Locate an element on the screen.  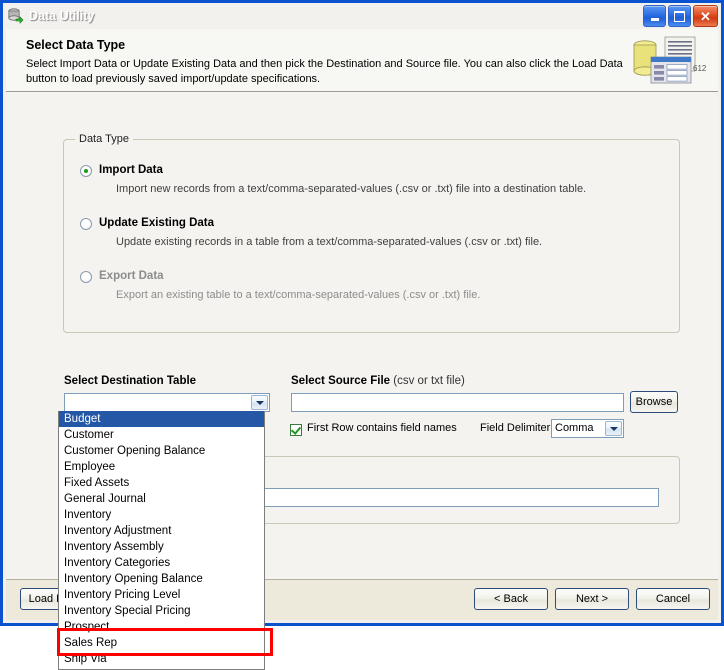
field-delimiter-combobox: Comma is located at coordinates (587, 428).